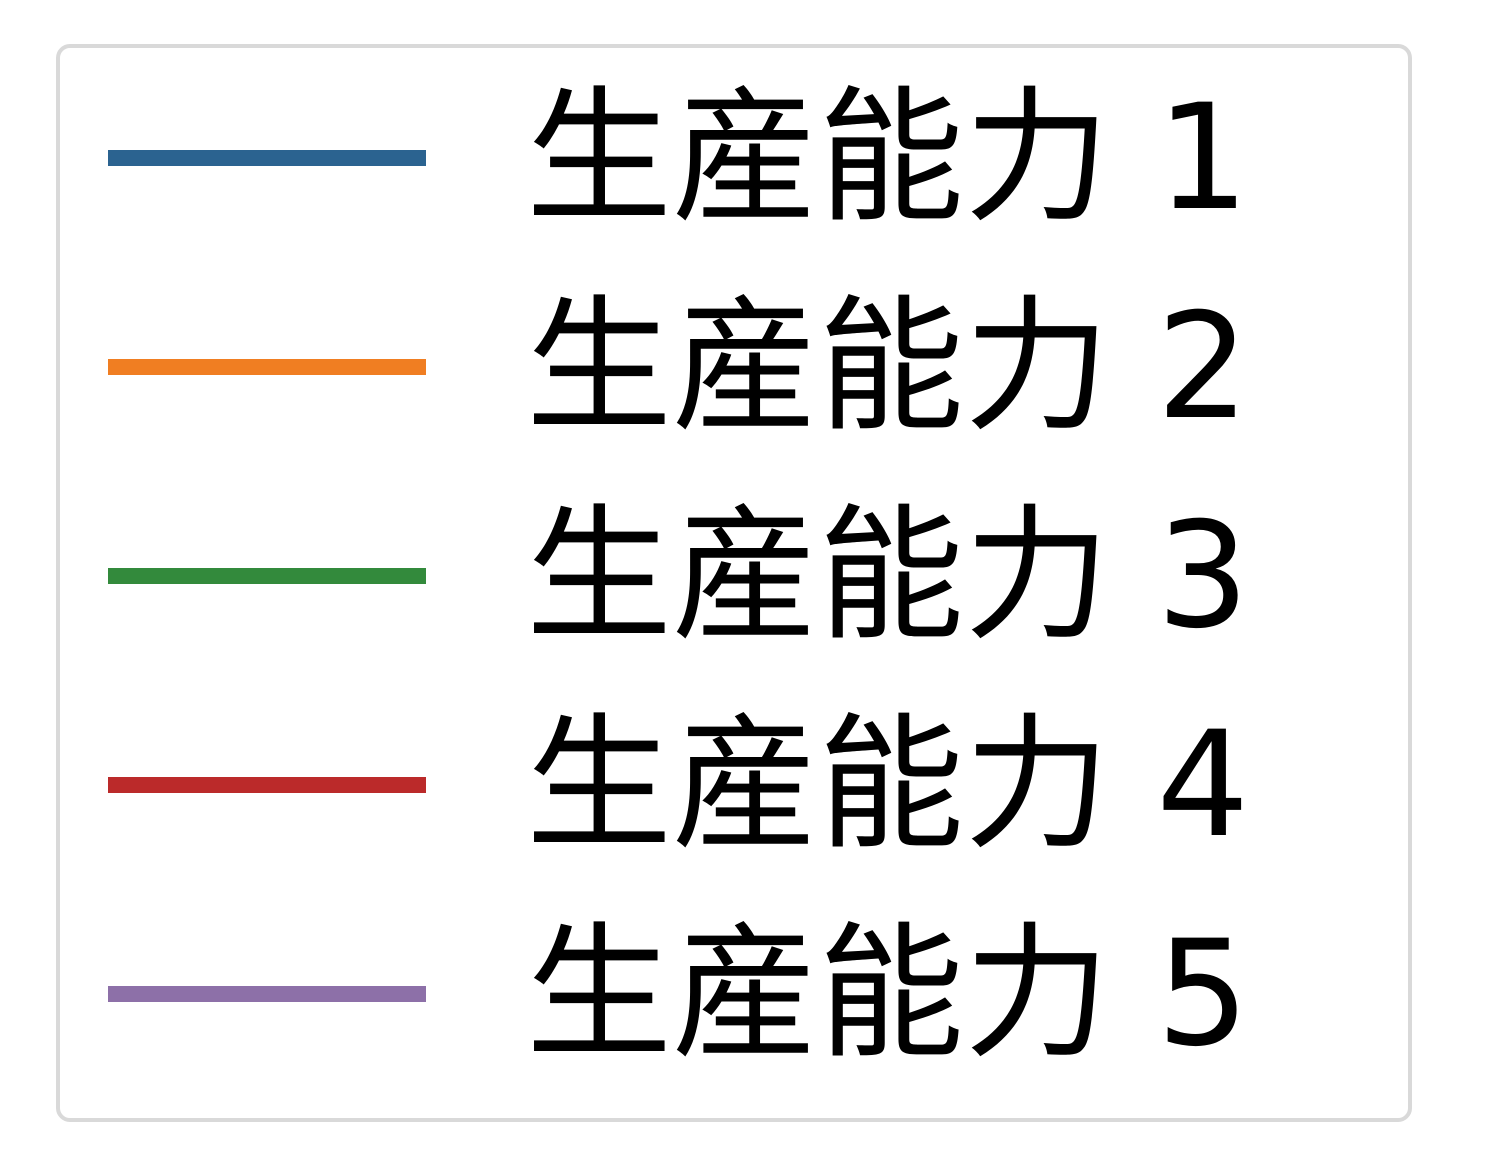 This screenshot has width=1486, height=1173. I want to click on legend-entry: 生産能力 4, so click(734, 785).